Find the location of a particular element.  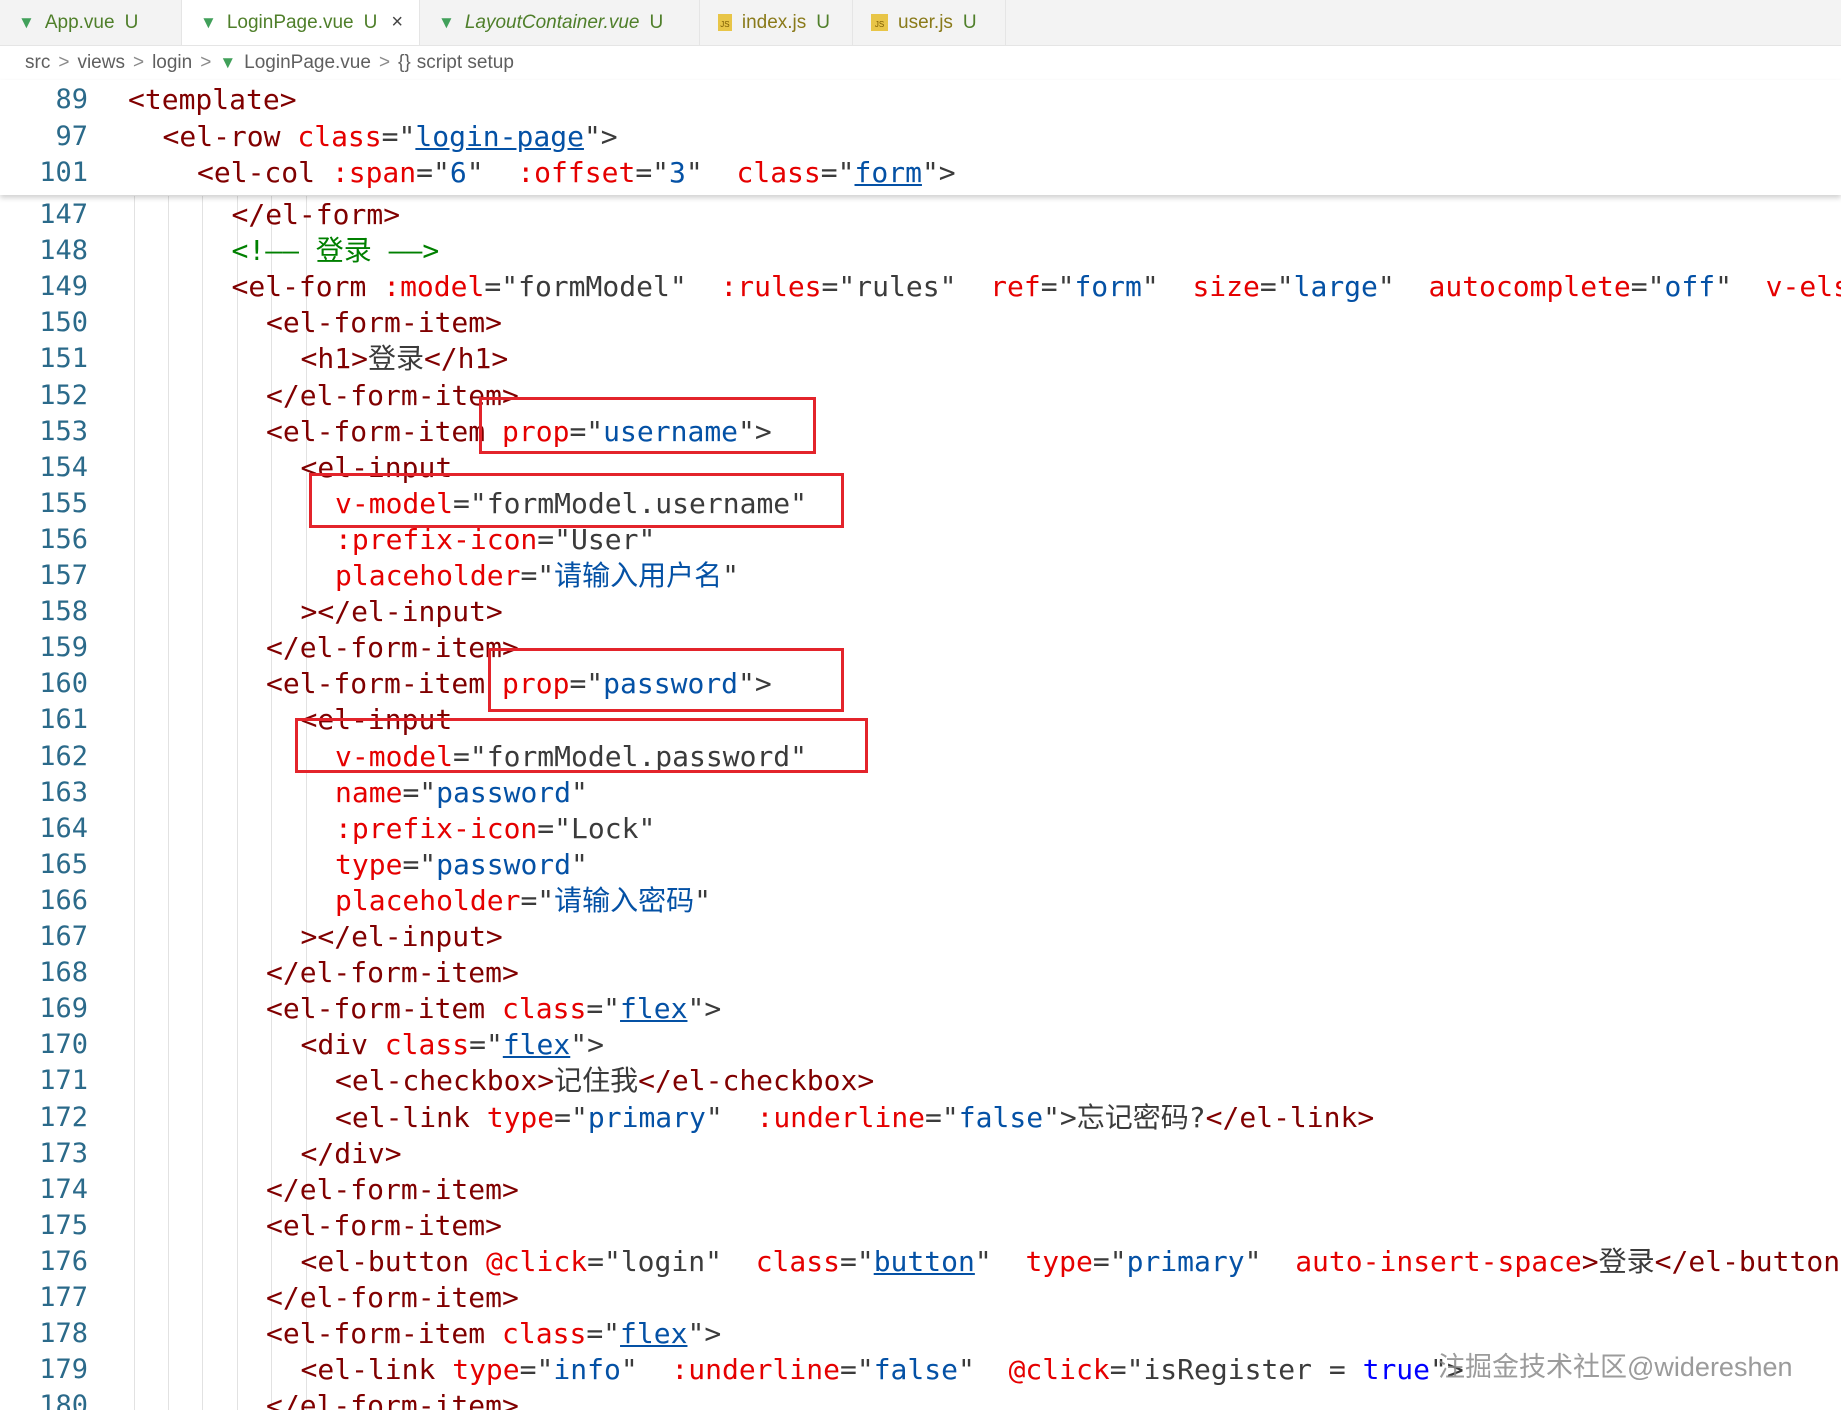

code-line: 174 </el-form-item> is located at coordinates (920, 1190).